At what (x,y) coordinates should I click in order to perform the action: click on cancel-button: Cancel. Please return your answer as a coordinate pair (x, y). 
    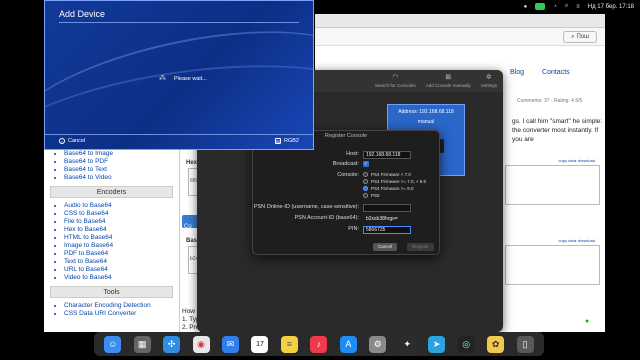
    Looking at the image, I should click on (385, 247).